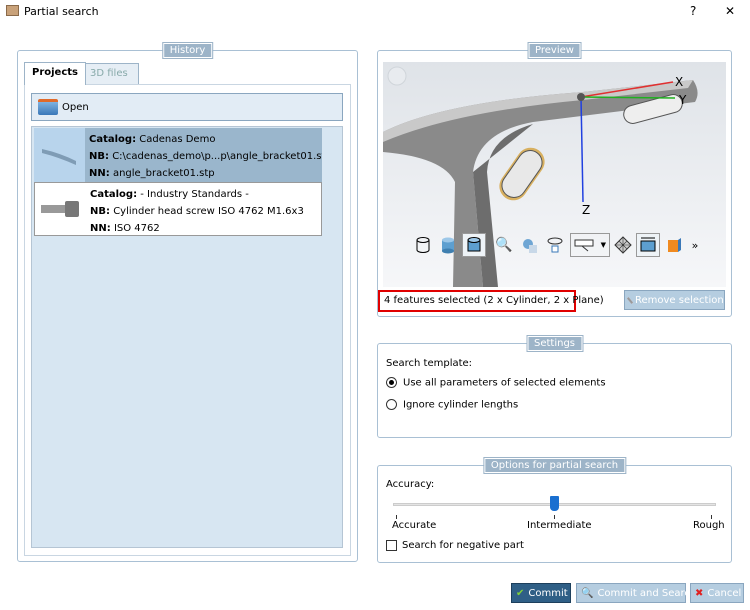  What do you see at coordinates (603, 245) in the screenshot?
I see `chevron-down-icon: ▼` at bounding box center [603, 245].